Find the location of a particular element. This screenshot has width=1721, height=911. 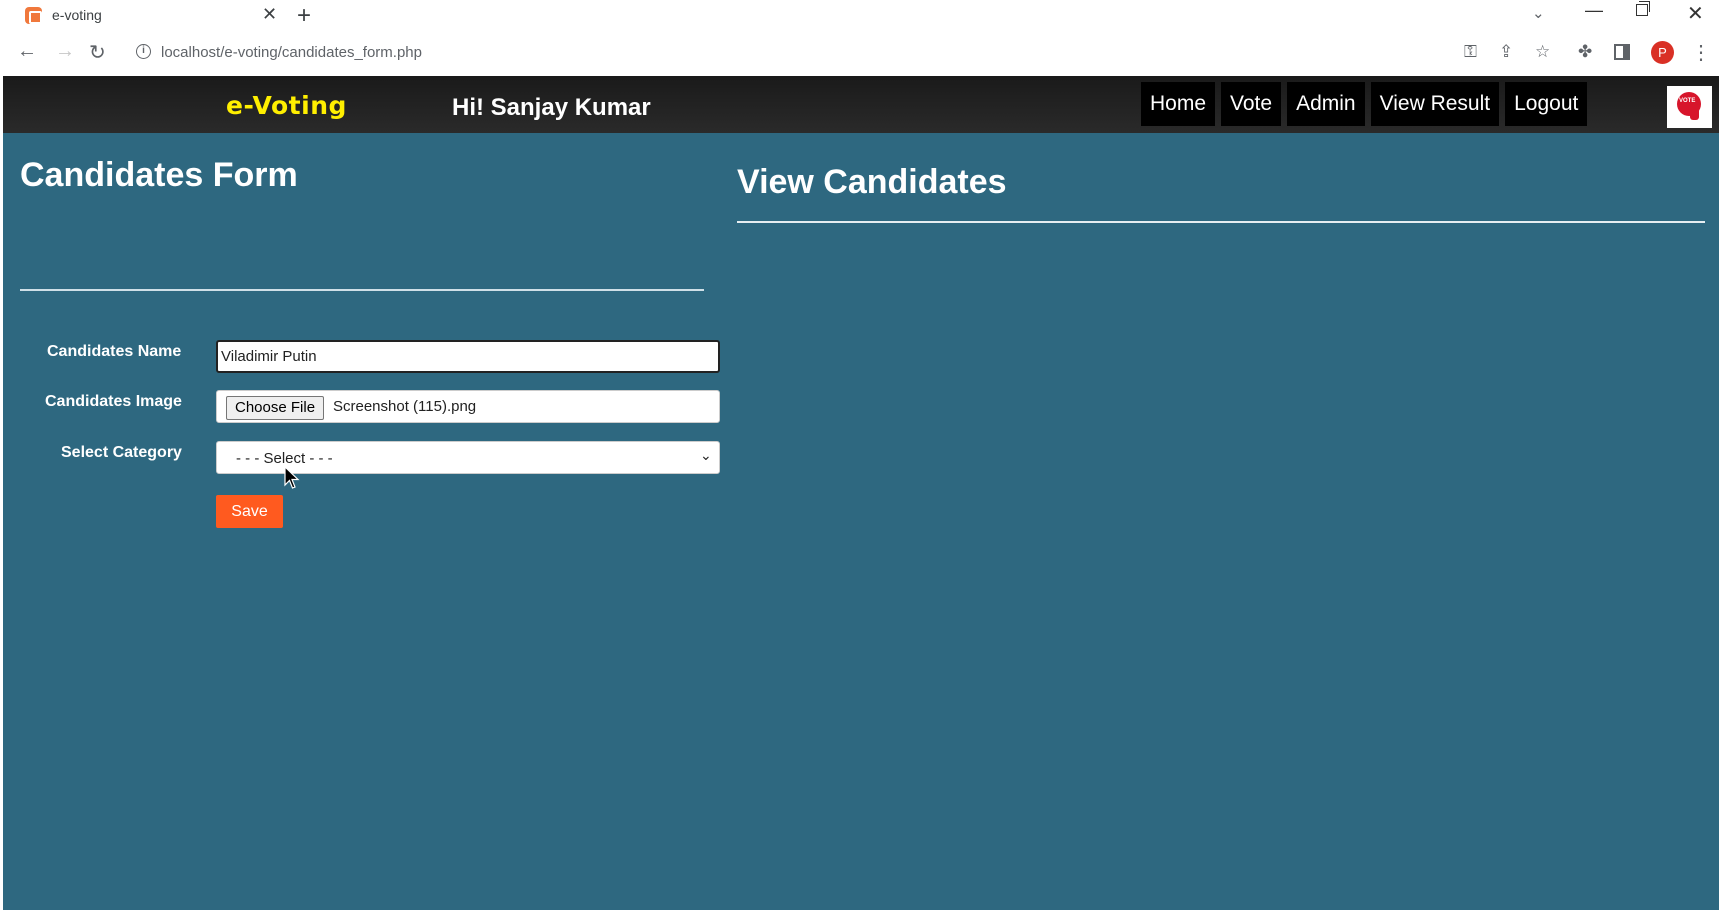

menu-item-admin: Admin is located at coordinates (1326, 104).